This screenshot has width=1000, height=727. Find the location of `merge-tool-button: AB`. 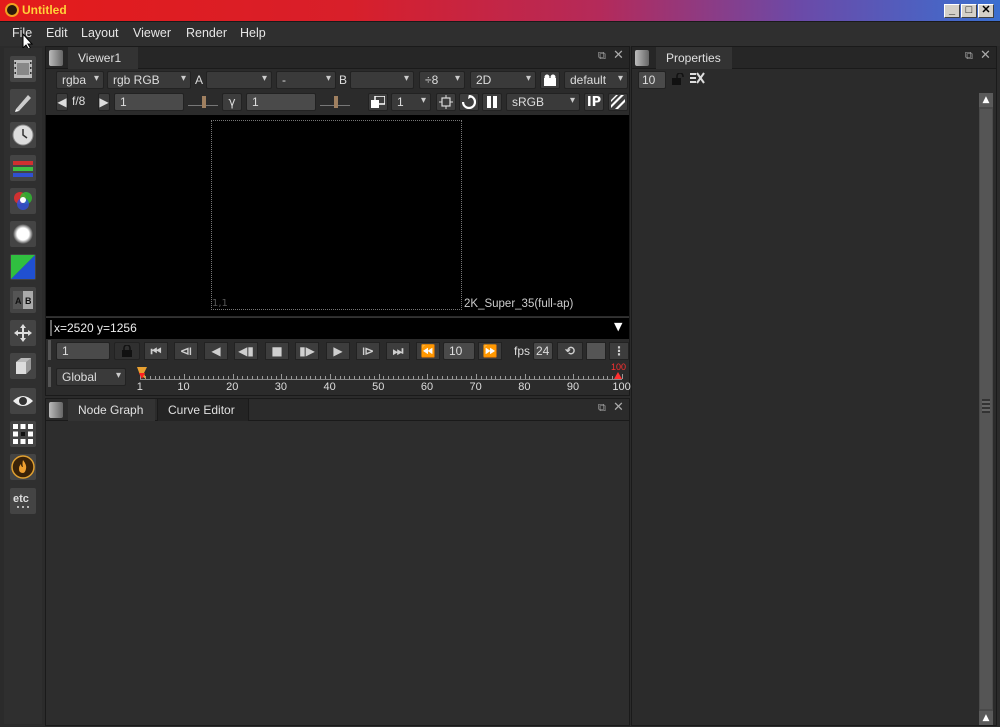

merge-tool-button: AB is located at coordinates (23, 300).